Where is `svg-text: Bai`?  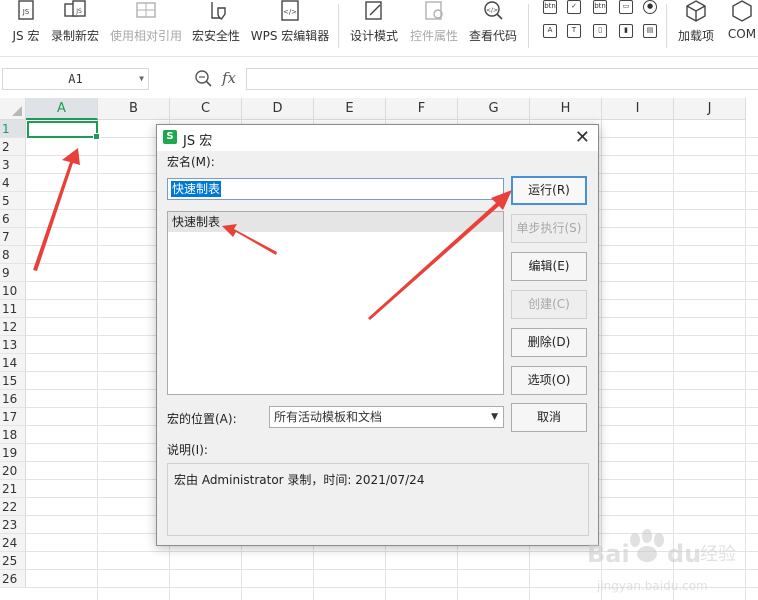 svg-text: Bai is located at coordinates (608, 554).